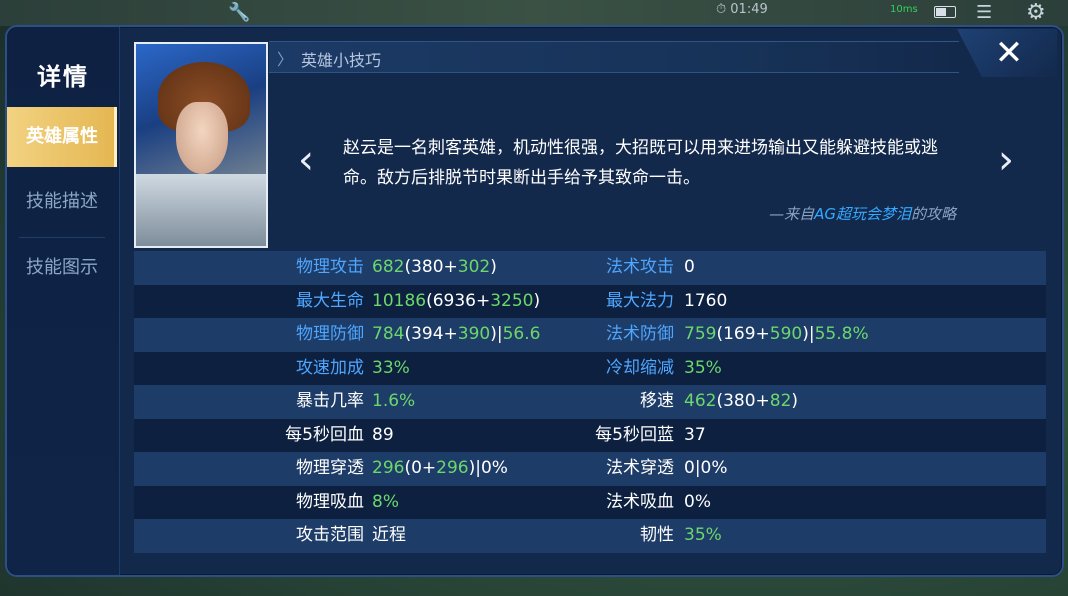 The height and width of the screenshot is (596, 1068). I want to click on chevron-right-icon: ›, so click(1006, 160).